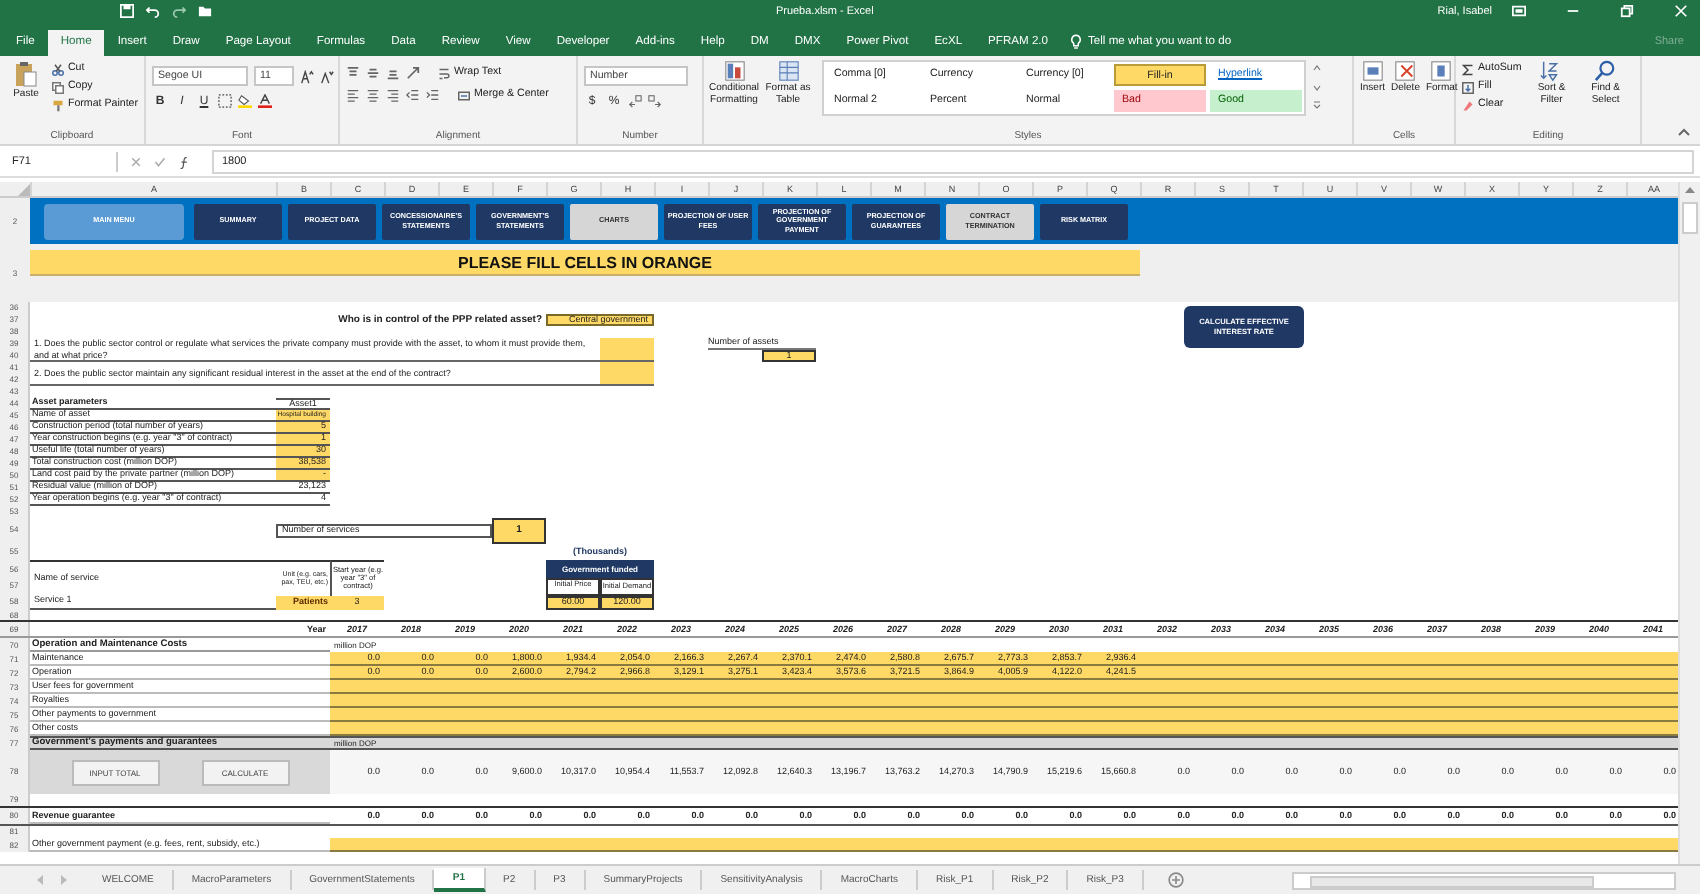 The image size is (1700, 894). What do you see at coordinates (57, 87) in the screenshot?
I see `copy-icon` at bounding box center [57, 87].